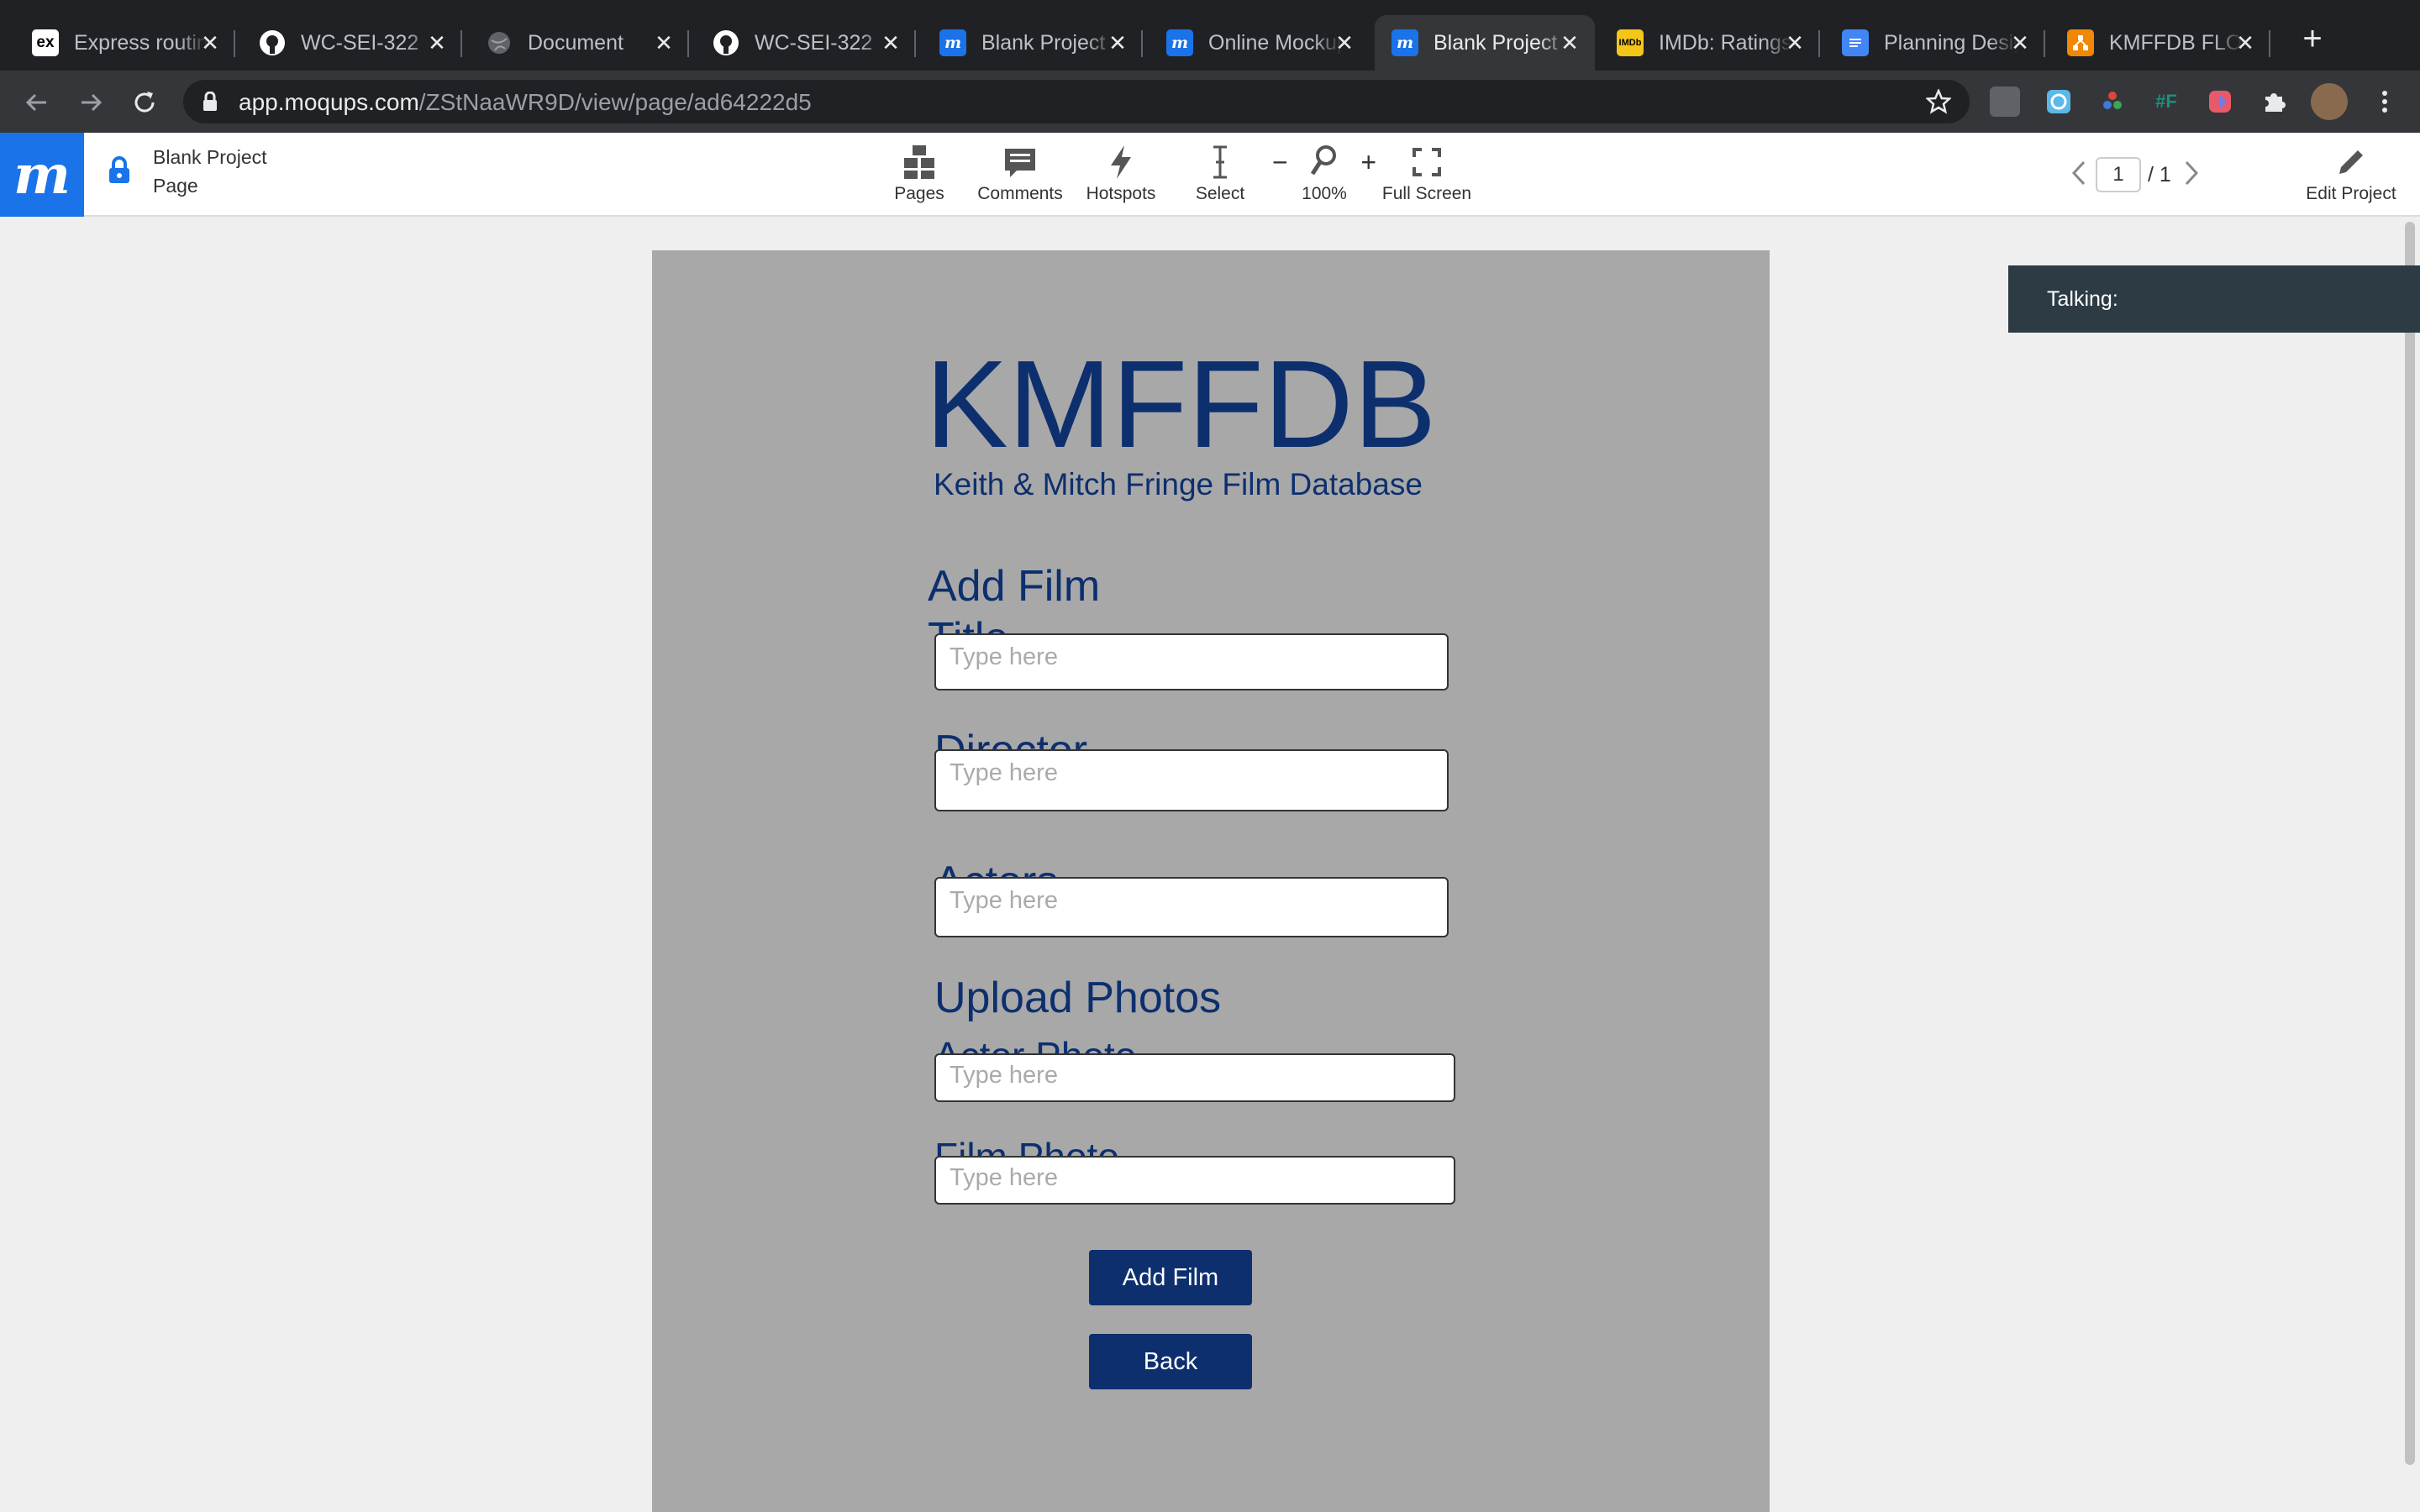 The height and width of the screenshot is (1512, 2420). Describe the element at coordinates (1368, 162) in the screenshot. I see `zoom-in-icon: +` at that location.